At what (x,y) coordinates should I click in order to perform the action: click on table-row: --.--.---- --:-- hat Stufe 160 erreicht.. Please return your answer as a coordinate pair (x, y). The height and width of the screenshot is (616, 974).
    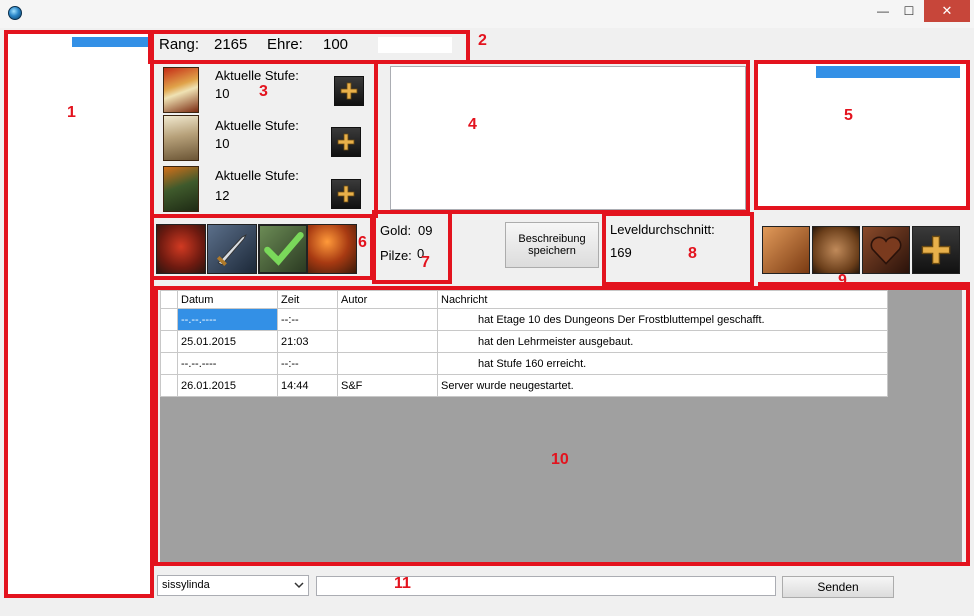
    Looking at the image, I should click on (524, 363).